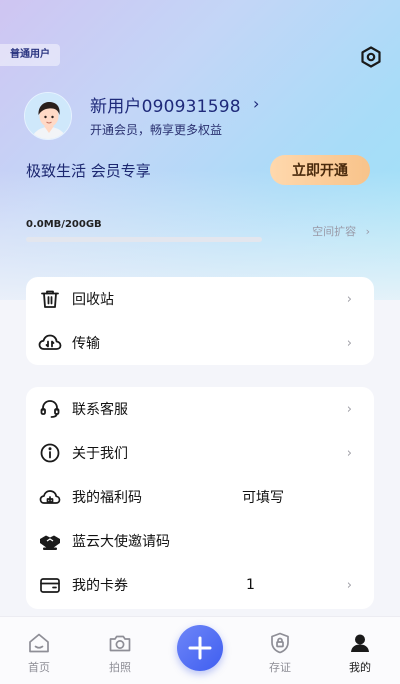  Describe the element at coordinates (30, 55) in the screenshot. I see `user-level-badge: 普通用户` at that location.